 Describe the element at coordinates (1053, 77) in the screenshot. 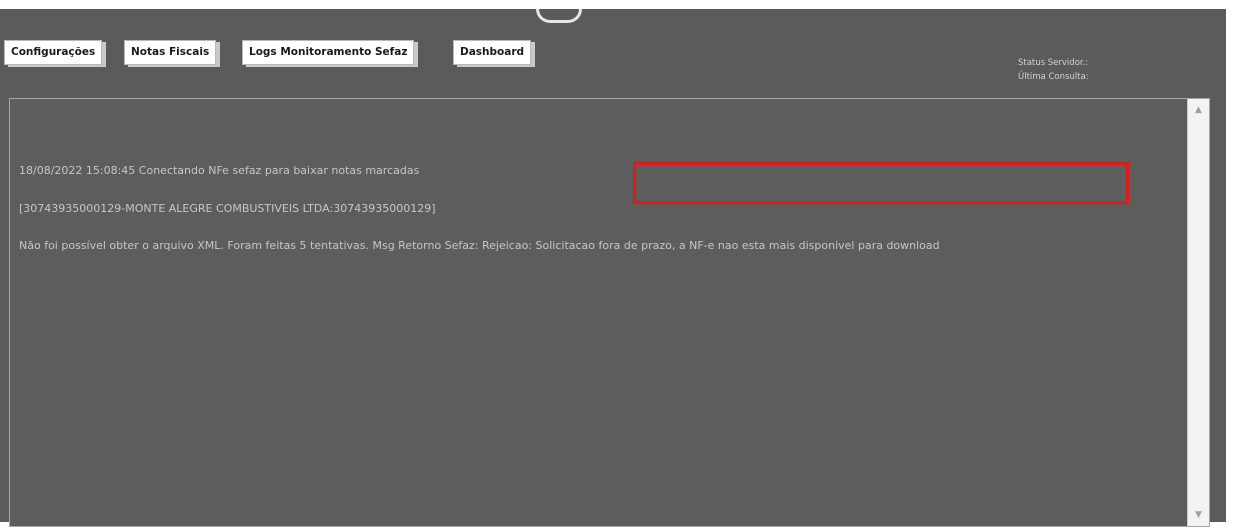

I see `ultima-consulta-label: Última Consulta:` at that location.